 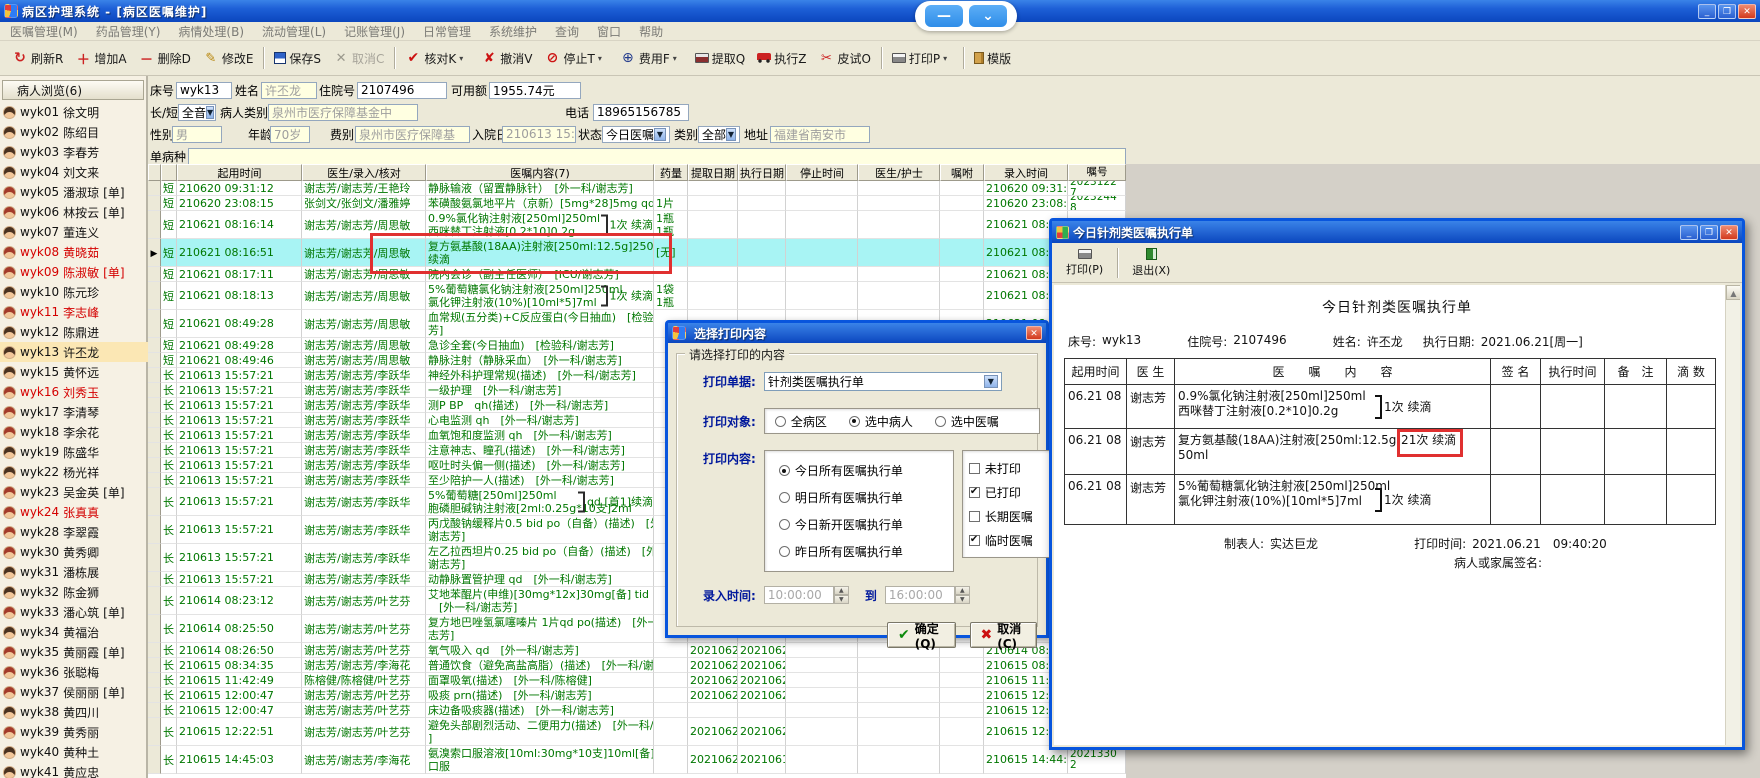 I want to click on time-to-spinner: ▲ ▼, so click(x=962, y=595).